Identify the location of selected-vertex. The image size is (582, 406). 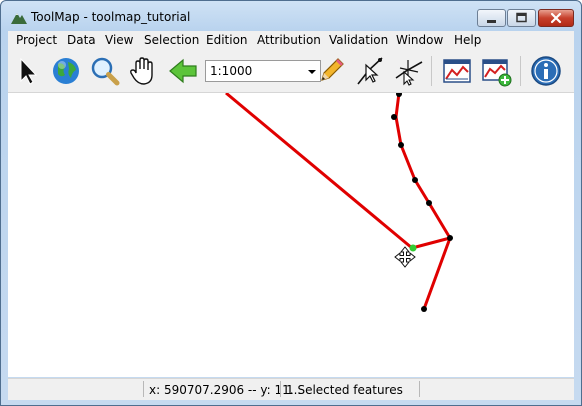
(413, 248).